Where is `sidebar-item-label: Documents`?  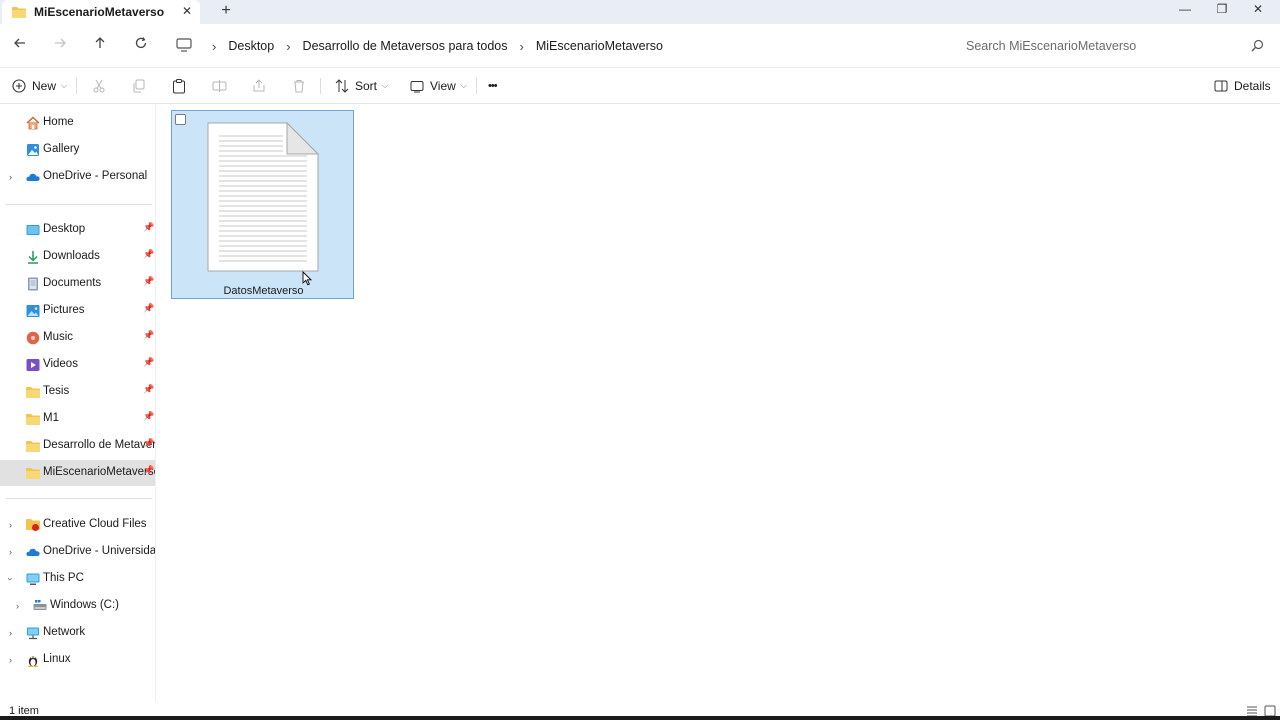 sidebar-item-label: Documents is located at coordinates (72, 283).